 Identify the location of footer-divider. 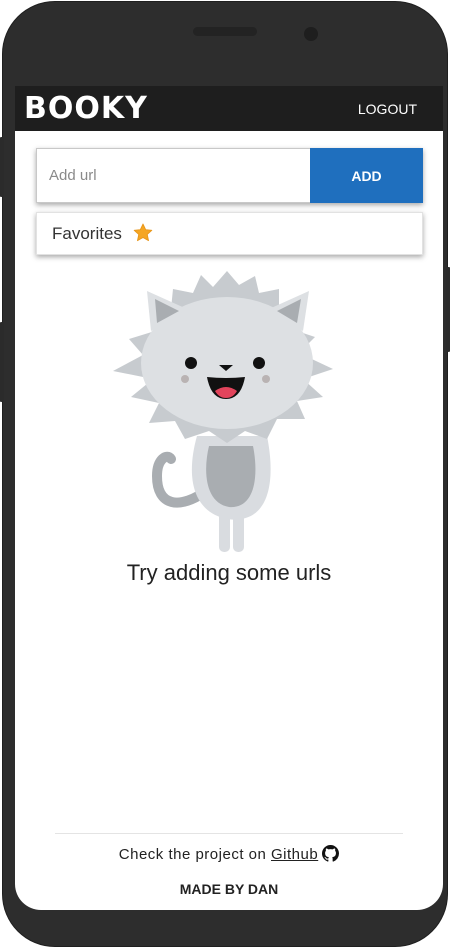
(229, 833).